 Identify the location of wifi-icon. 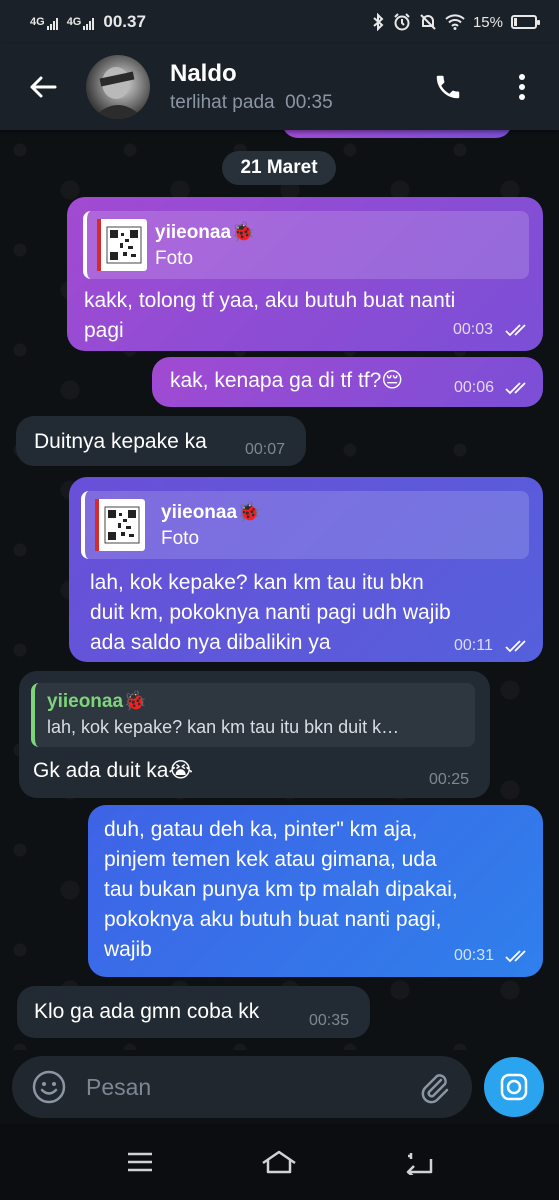
(455, 22).